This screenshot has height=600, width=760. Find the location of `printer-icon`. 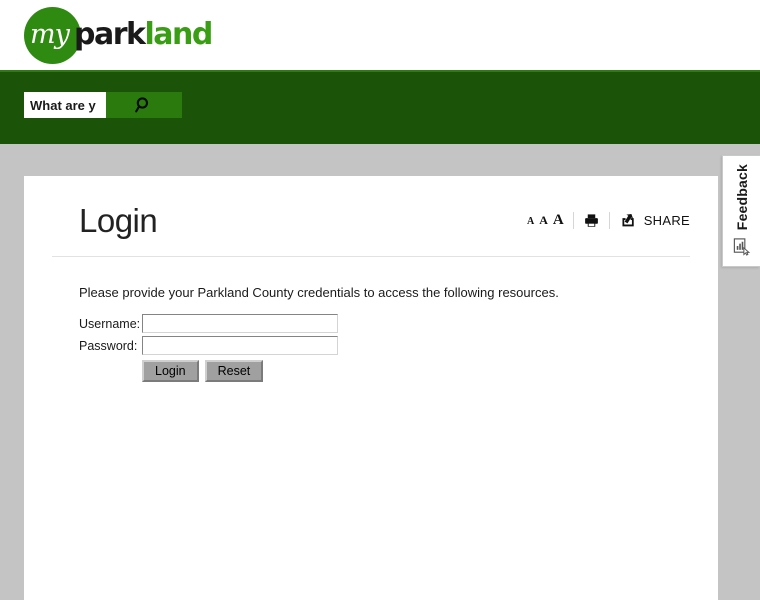

printer-icon is located at coordinates (591, 220).